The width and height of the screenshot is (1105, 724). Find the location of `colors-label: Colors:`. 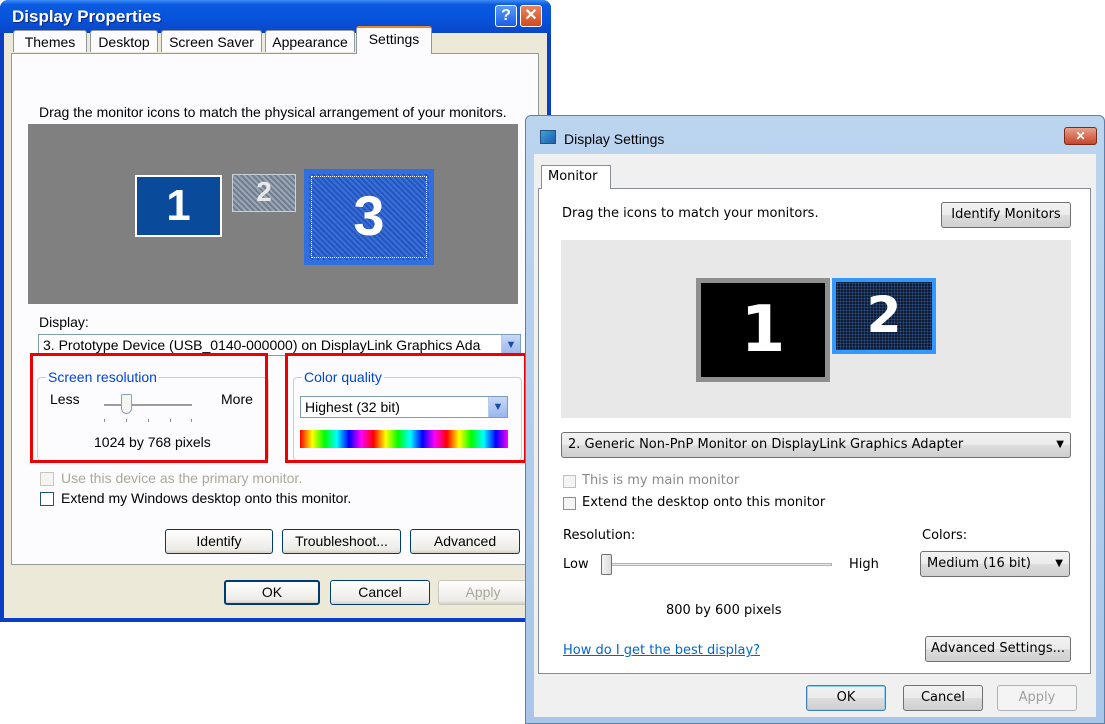

colors-label: Colors: is located at coordinates (945, 535).